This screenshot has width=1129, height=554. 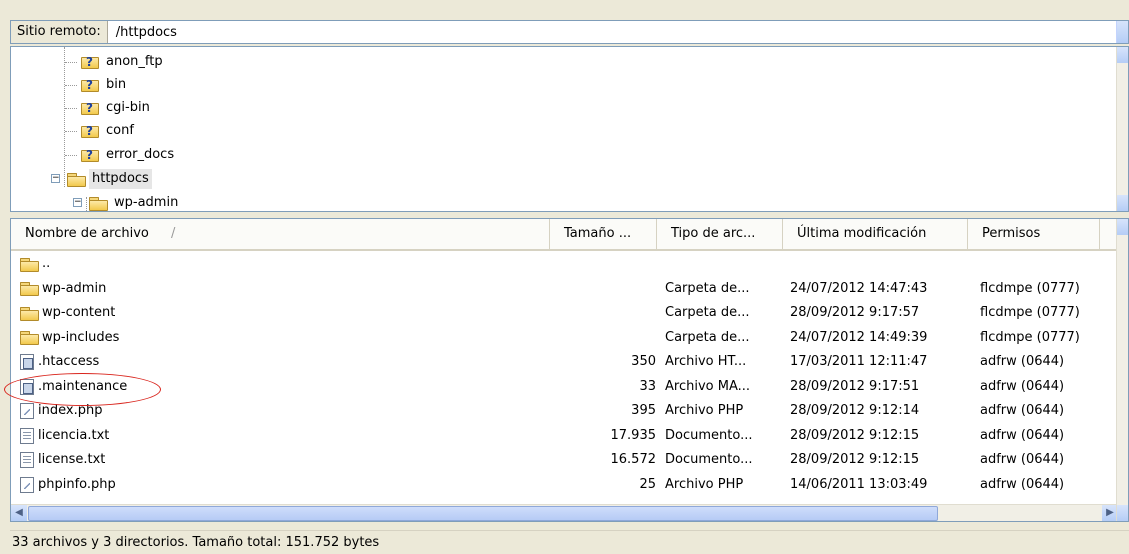 I want to click on file-name: license.txt, so click(x=72, y=459).